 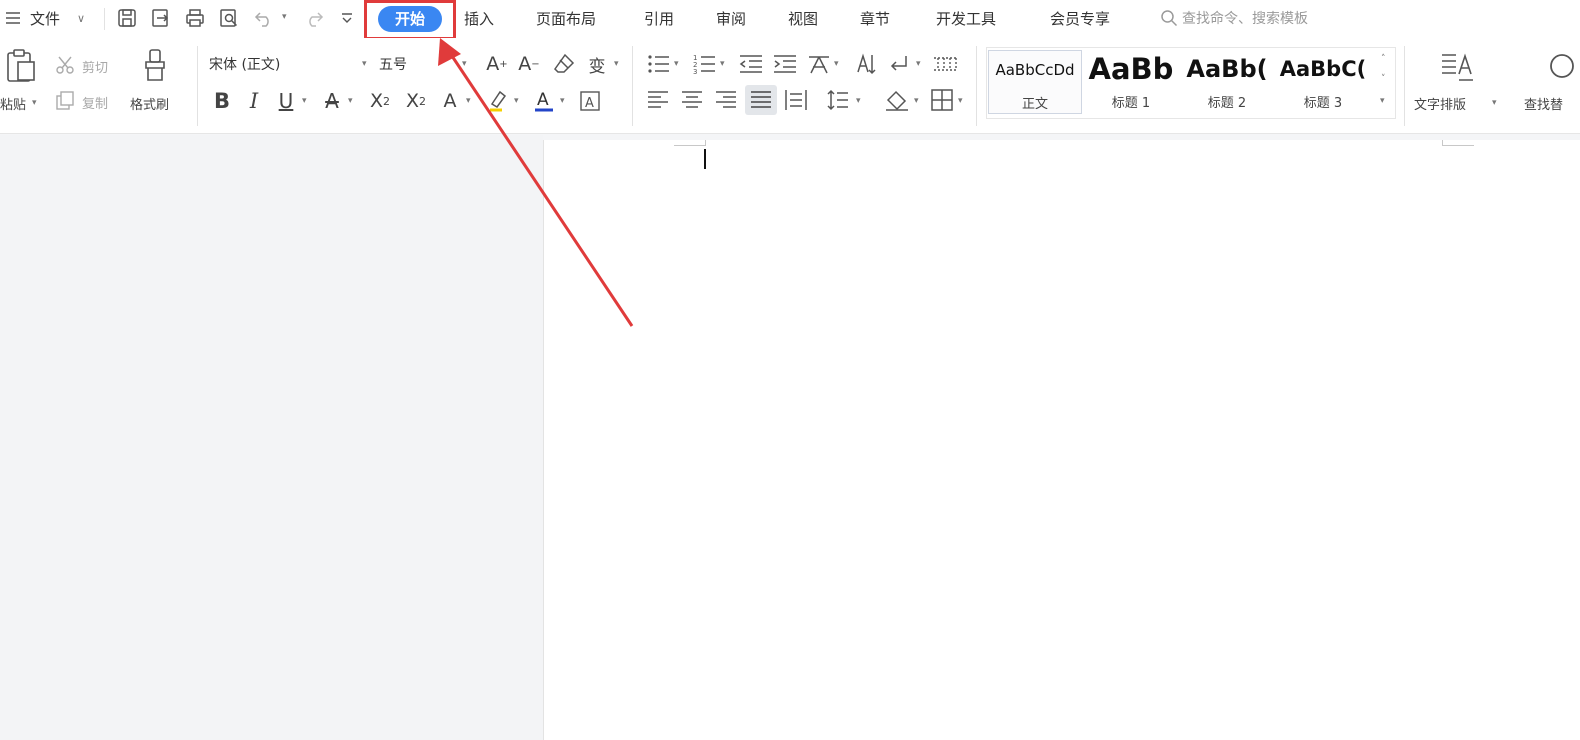 What do you see at coordinates (1383, 59) in the screenshot?
I see `styles-scroll-up-icon: ˄` at bounding box center [1383, 59].